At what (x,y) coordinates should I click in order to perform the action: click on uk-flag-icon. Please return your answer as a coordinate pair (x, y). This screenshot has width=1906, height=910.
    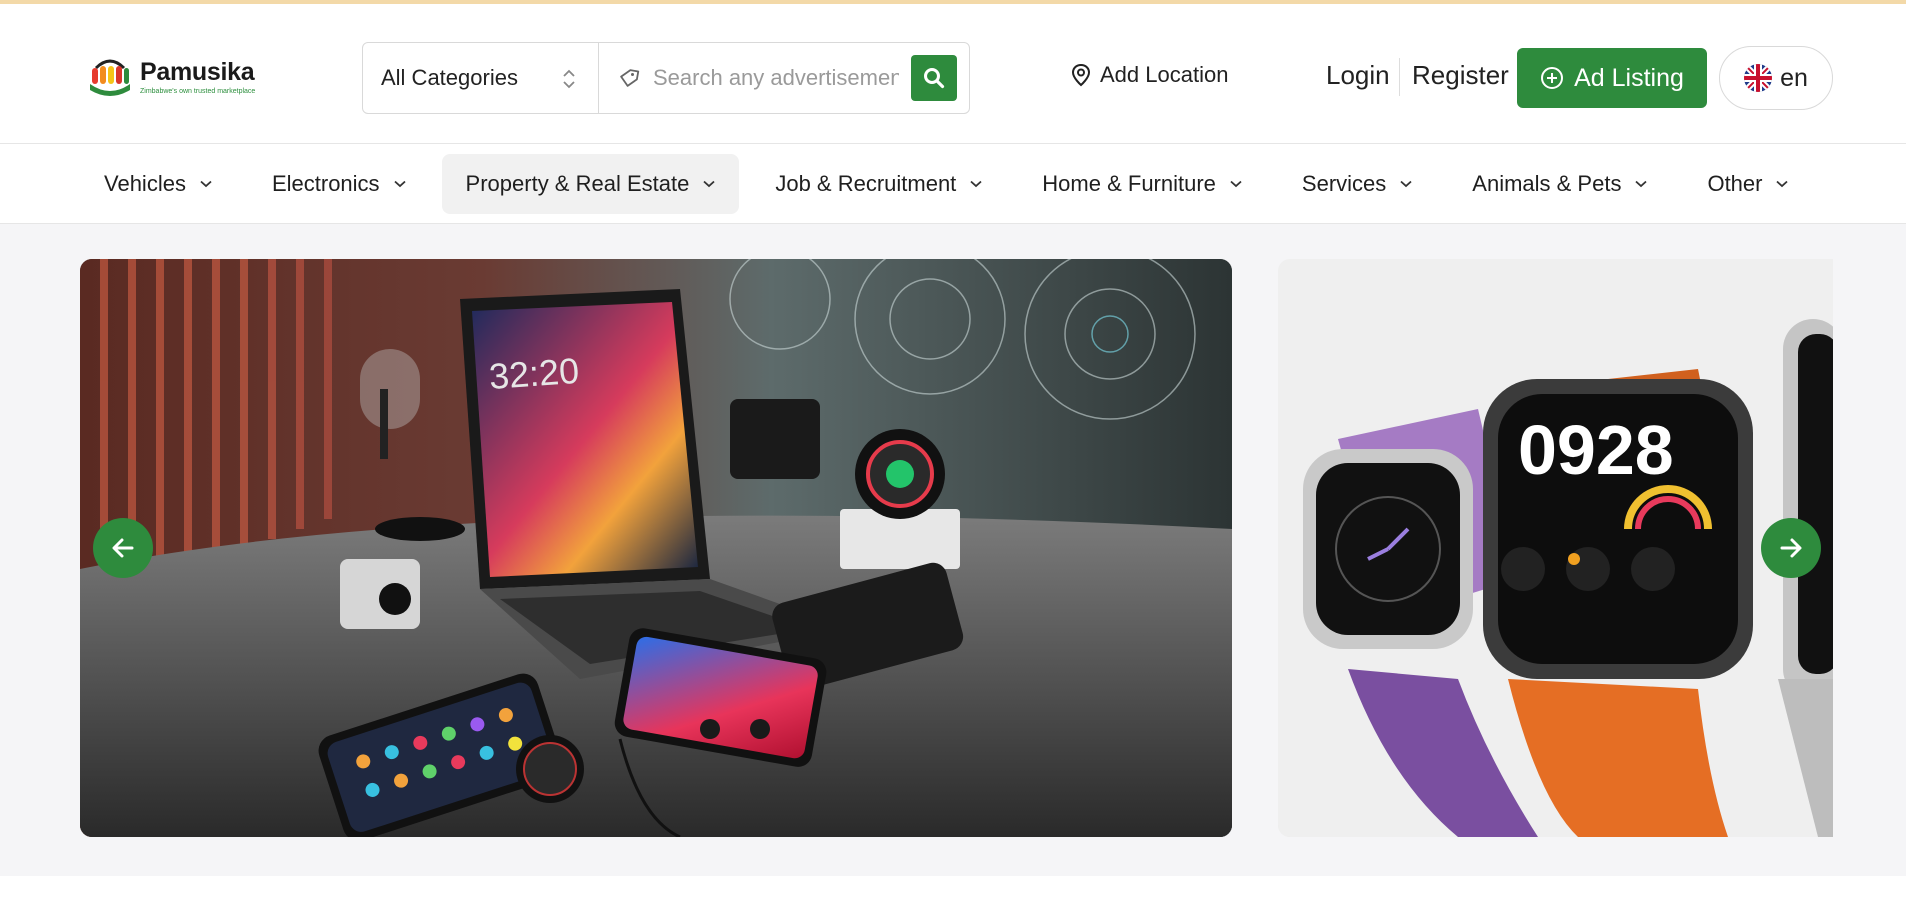
    Looking at the image, I should click on (1758, 78).